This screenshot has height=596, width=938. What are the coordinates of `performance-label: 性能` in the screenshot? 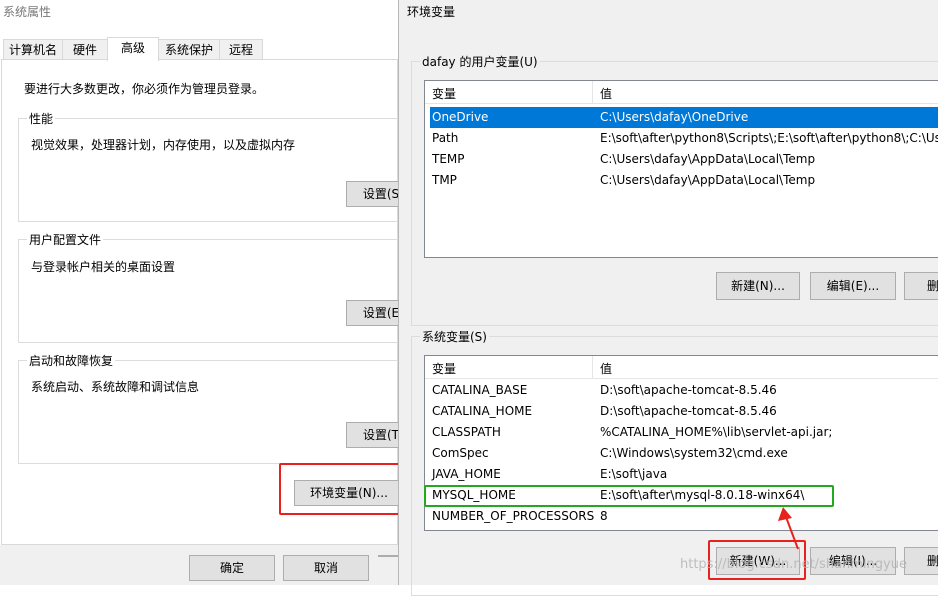 It's located at (41, 118).